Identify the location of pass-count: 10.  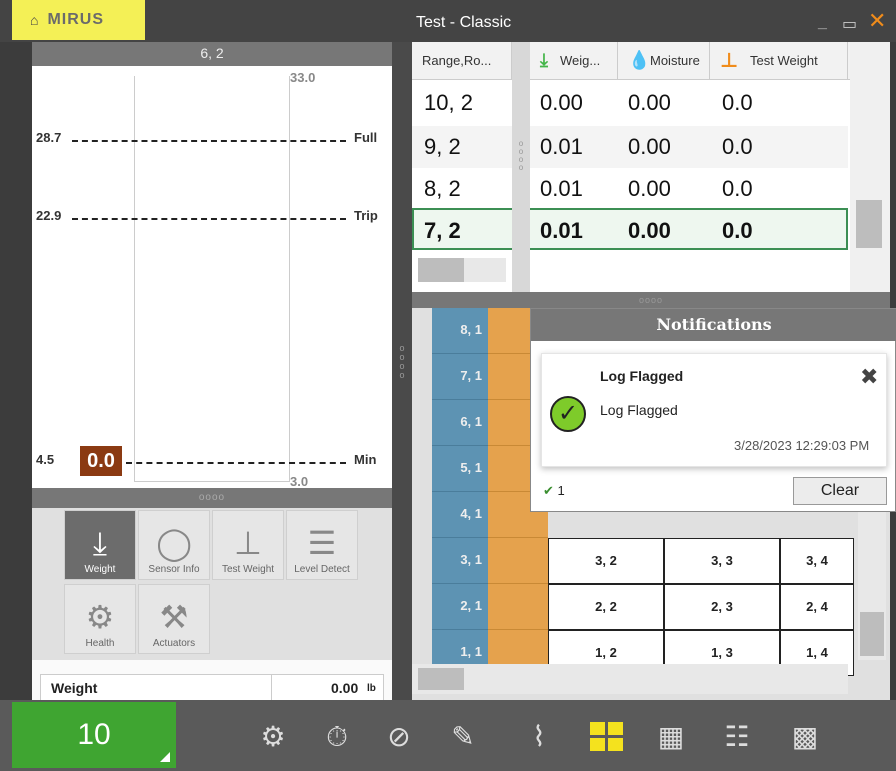
(94, 734).